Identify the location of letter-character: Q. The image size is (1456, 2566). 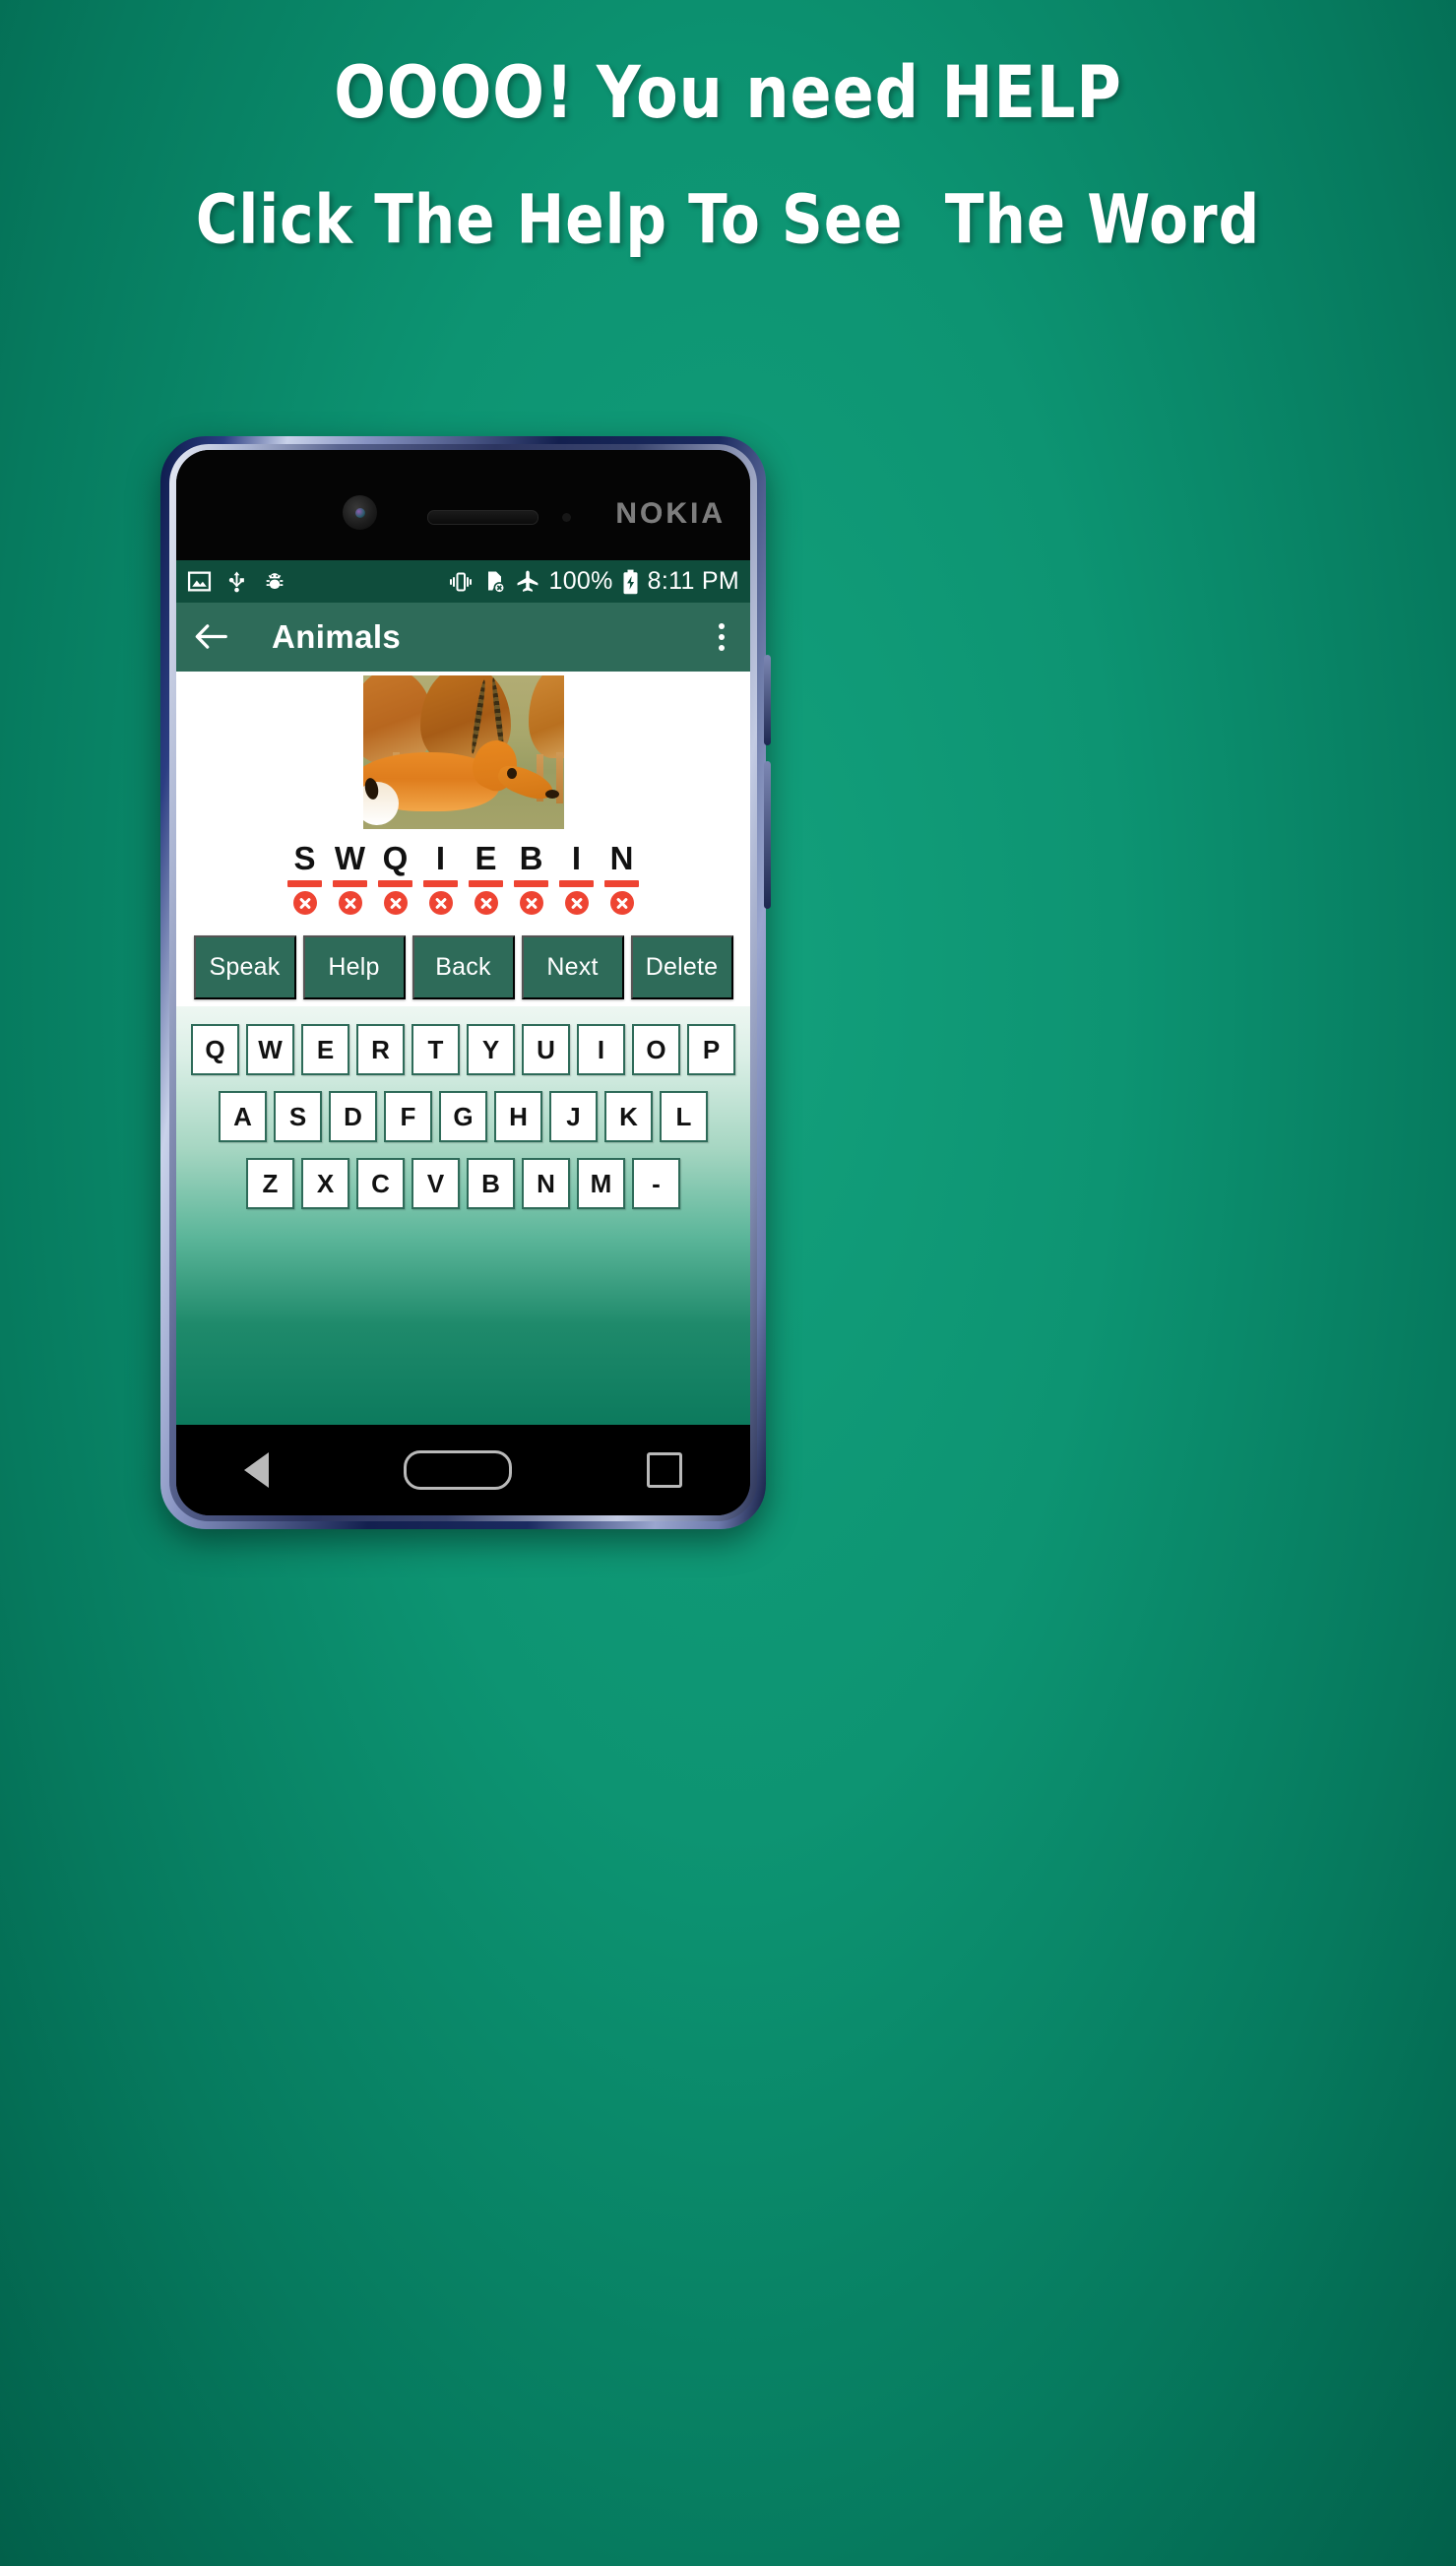
(395, 858).